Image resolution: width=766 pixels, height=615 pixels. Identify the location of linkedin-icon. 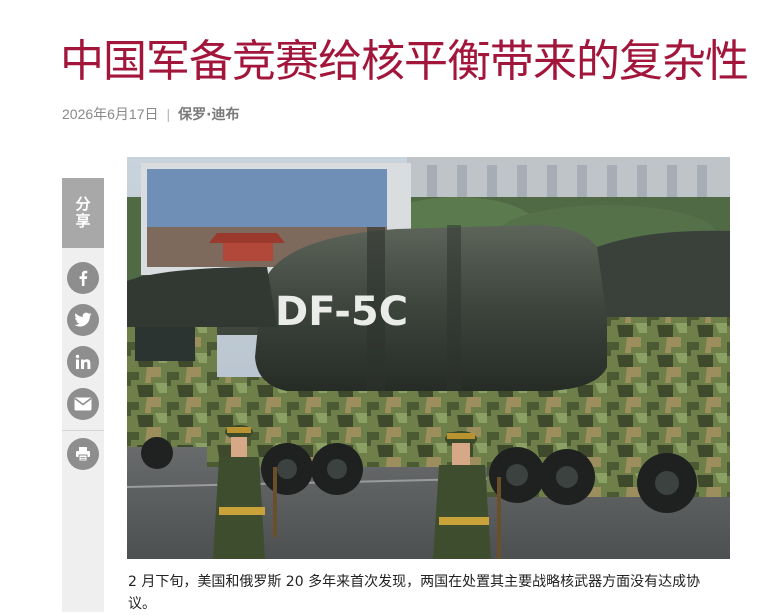
(83, 361).